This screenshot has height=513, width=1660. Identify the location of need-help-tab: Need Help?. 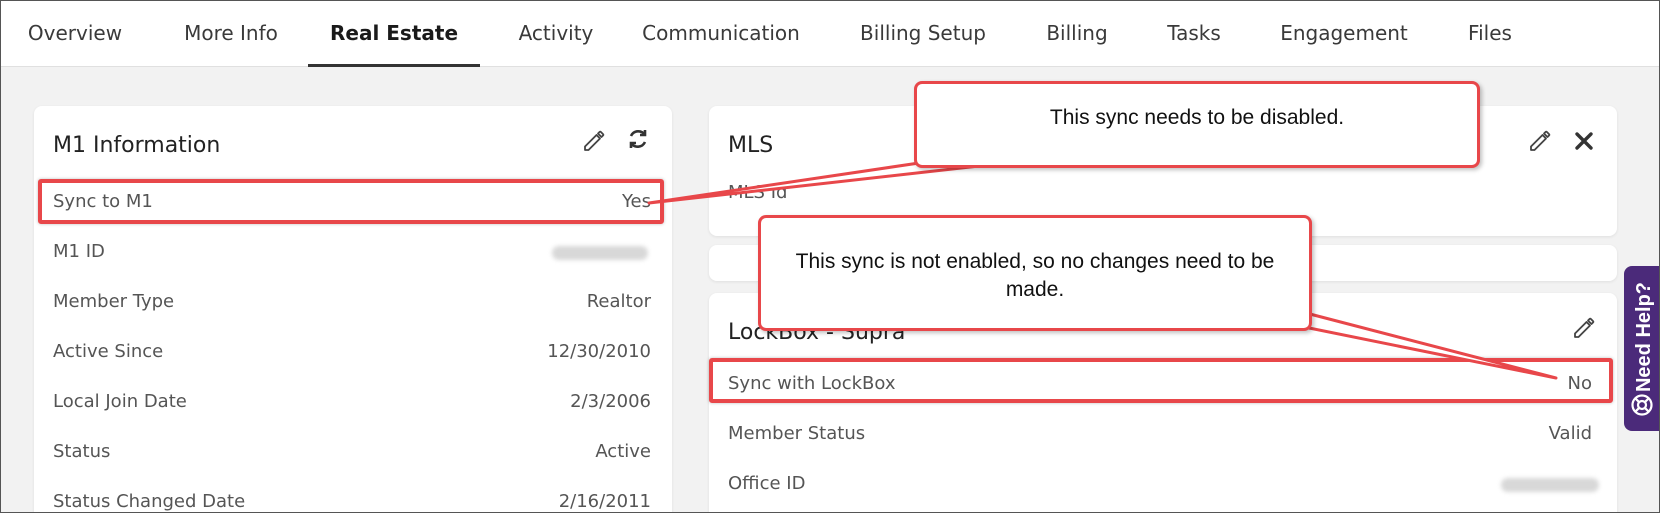
(1641, 348).